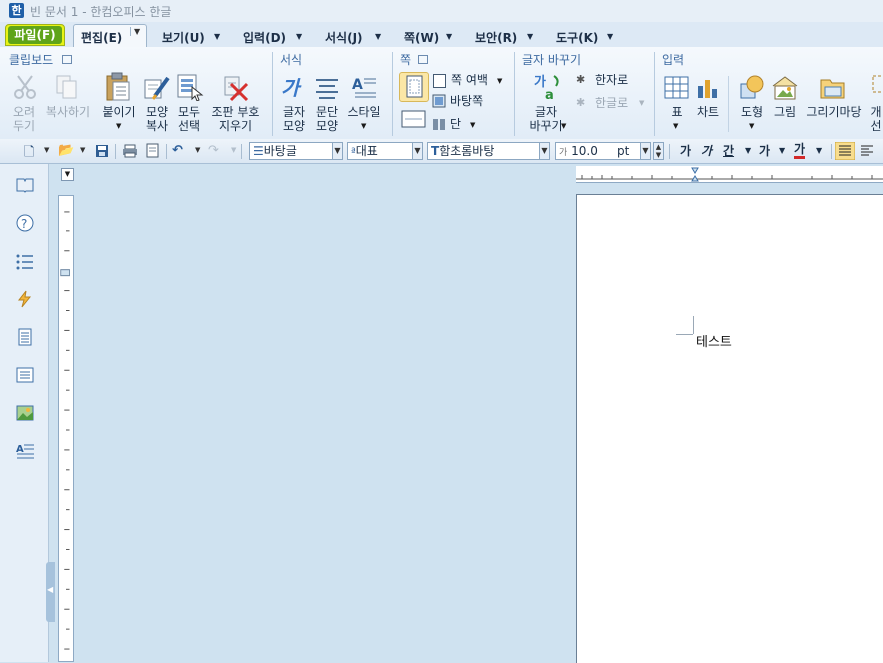 This screenshot has height=663, width=883. I want to click on gallery-button: 그리기마당, so click(834, 112).